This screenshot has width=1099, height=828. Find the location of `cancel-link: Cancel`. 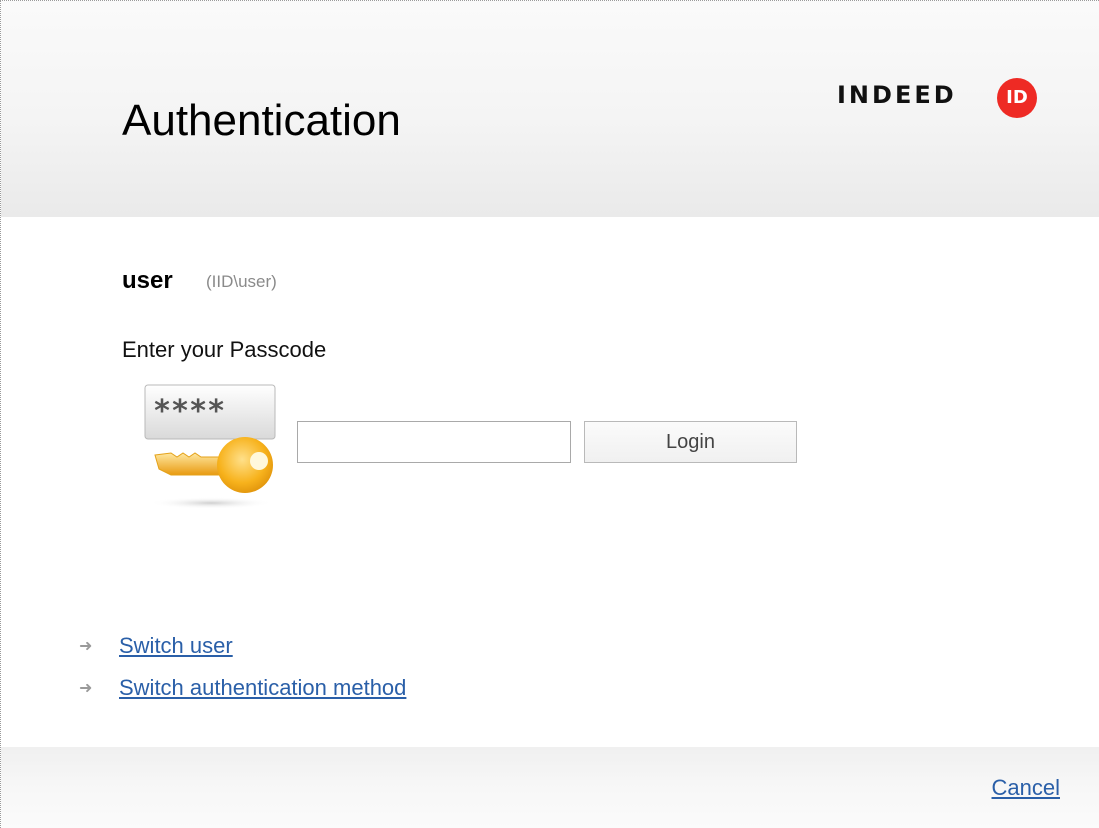

cancel-link: Cancel is located at coordinates (1026, 788).